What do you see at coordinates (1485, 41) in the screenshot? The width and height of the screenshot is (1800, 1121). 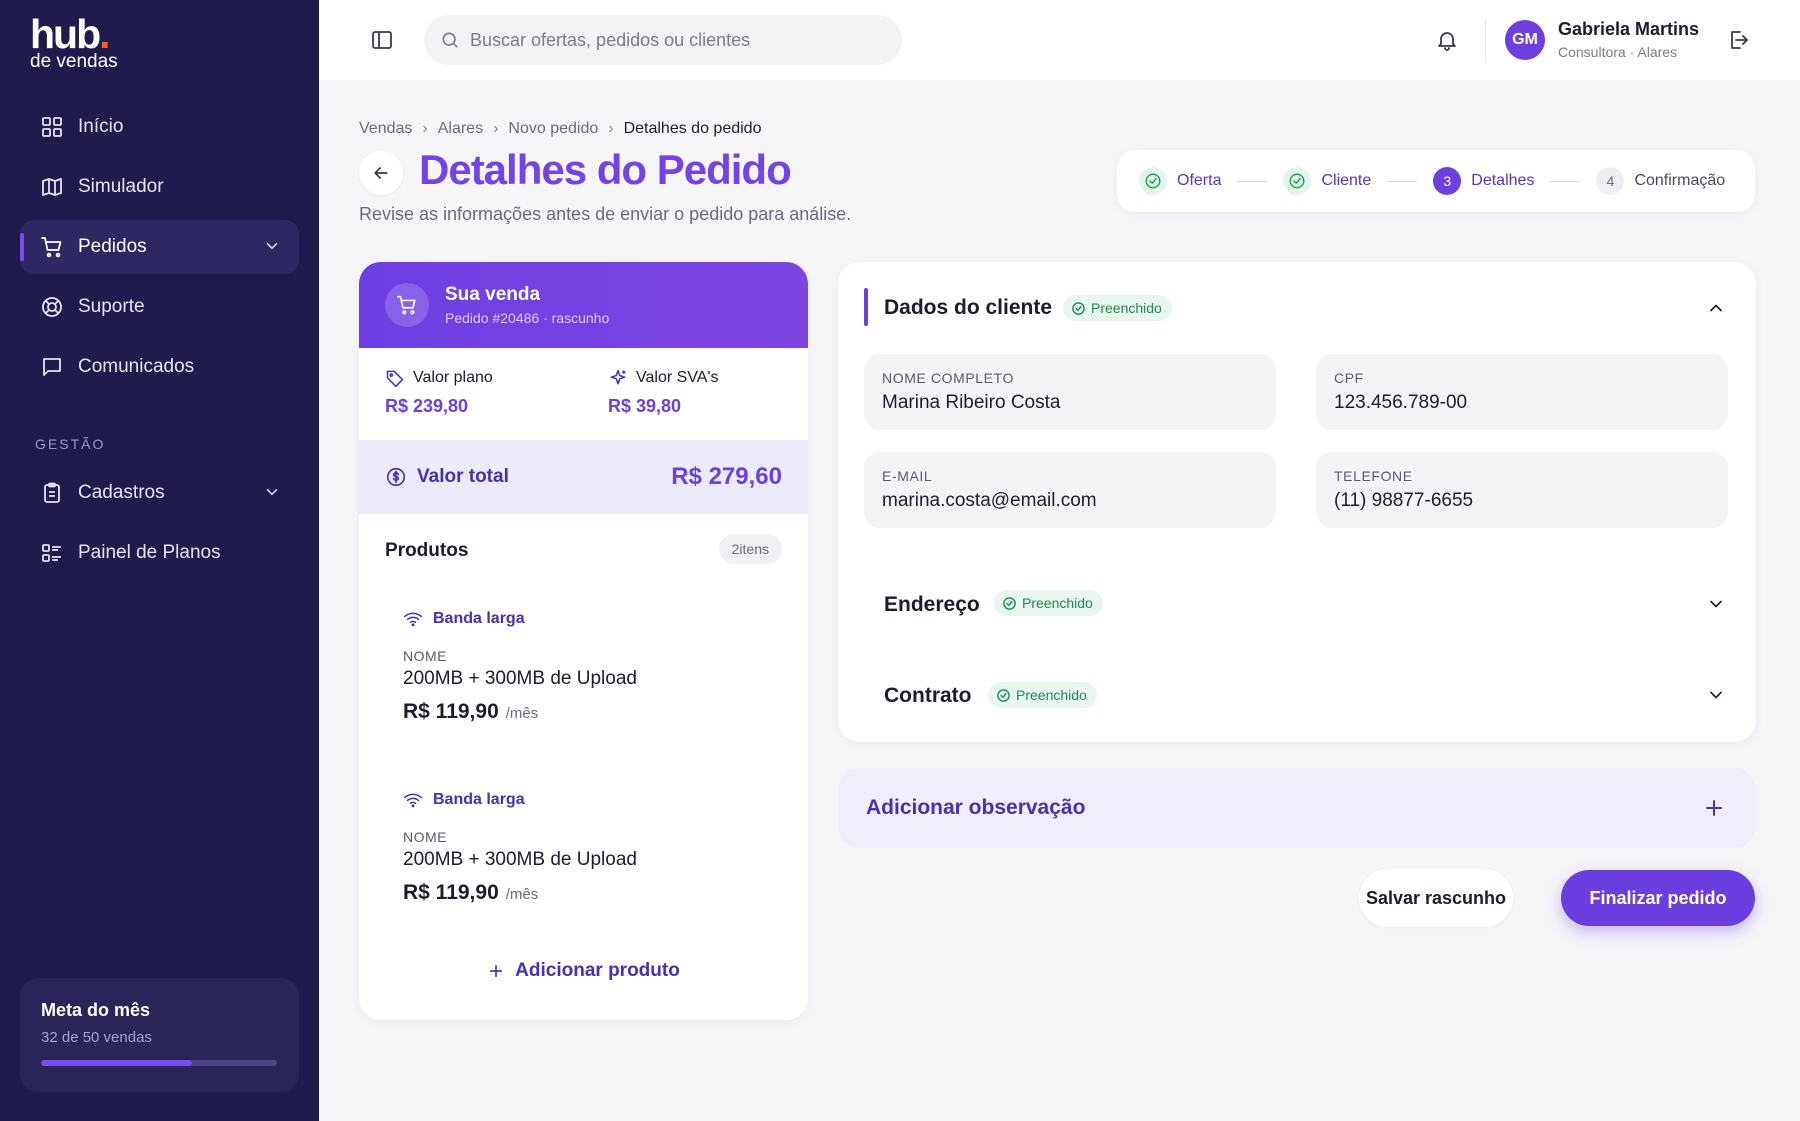 I see `topbar-divider` at bounding box center [1485, 41].